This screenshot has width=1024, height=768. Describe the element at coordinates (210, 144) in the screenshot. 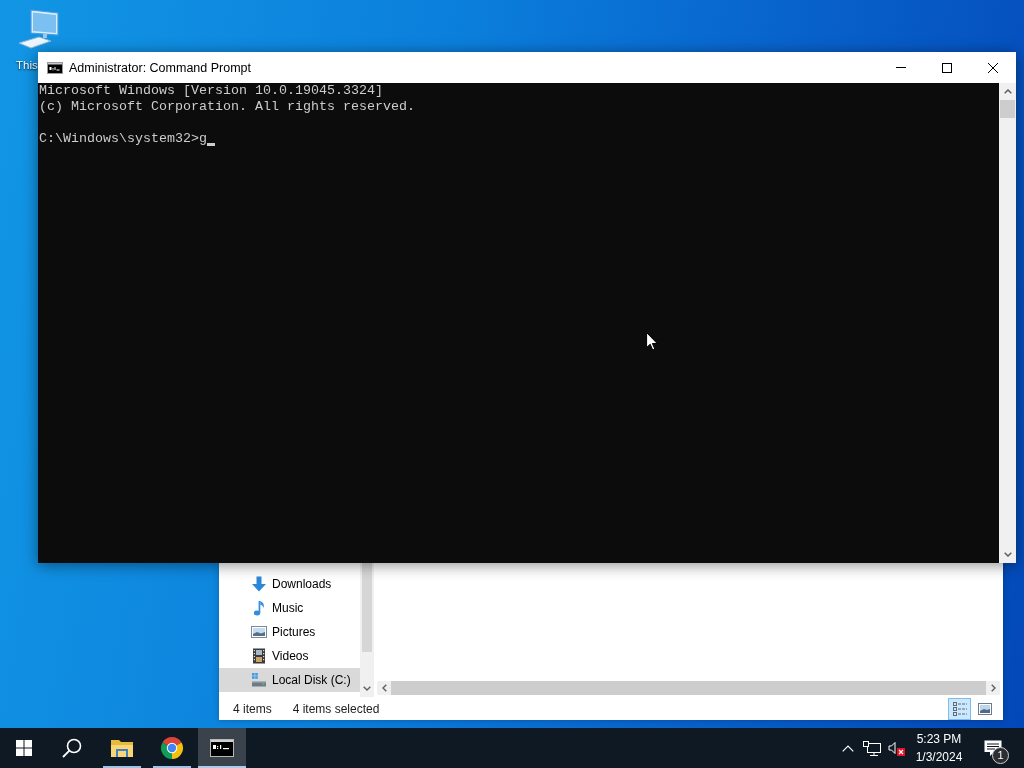

I see `text-cursor-icon` at that location.